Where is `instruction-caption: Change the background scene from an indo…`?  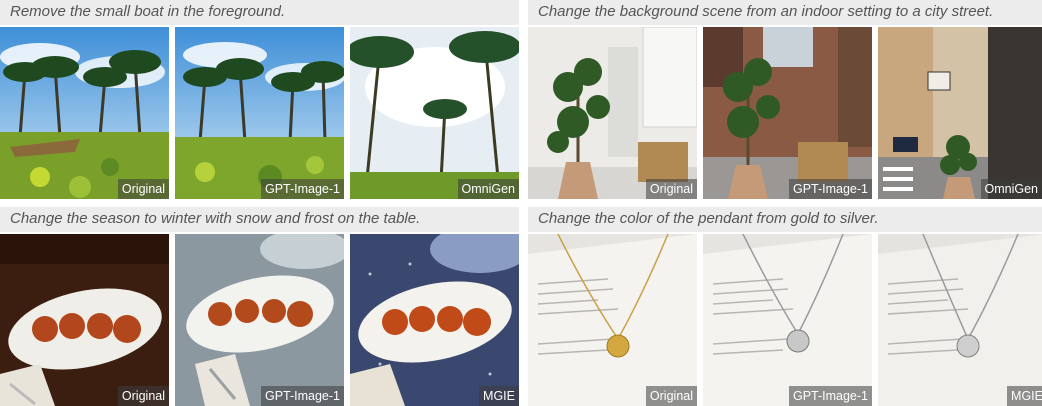
instruction-caption: Change the background scene from an indo… is located at coordinates (785, 12).